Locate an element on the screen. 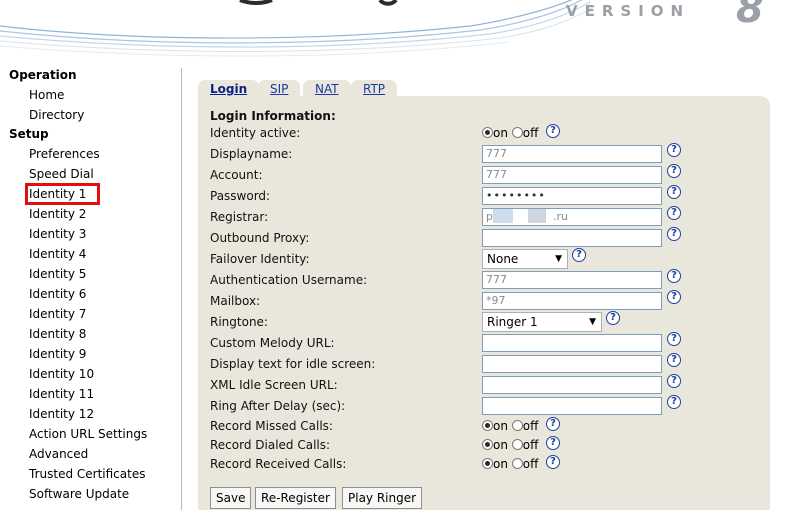  custom-melody-url-label: Custom Melody URL: is located at coordinates (272, 343).